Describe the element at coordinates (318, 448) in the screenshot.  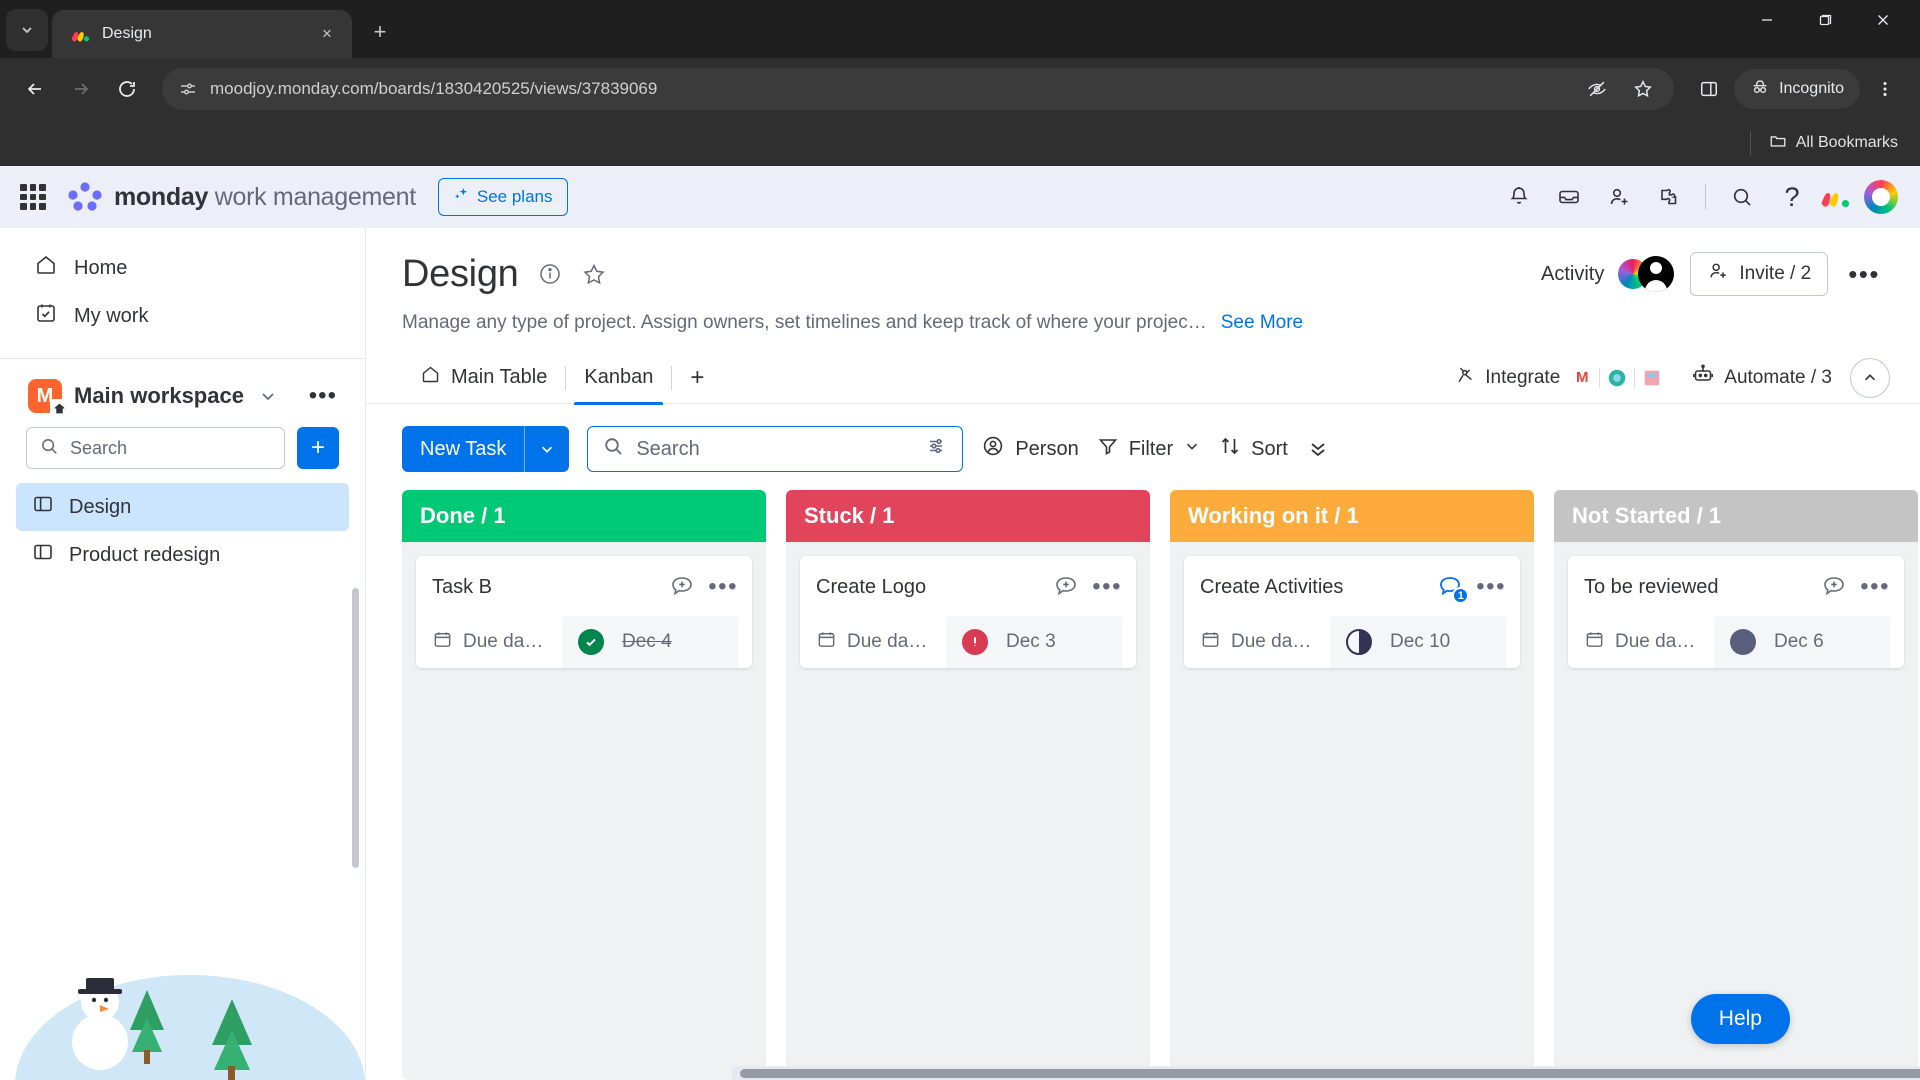
I see `add-board-button: +` at that location.